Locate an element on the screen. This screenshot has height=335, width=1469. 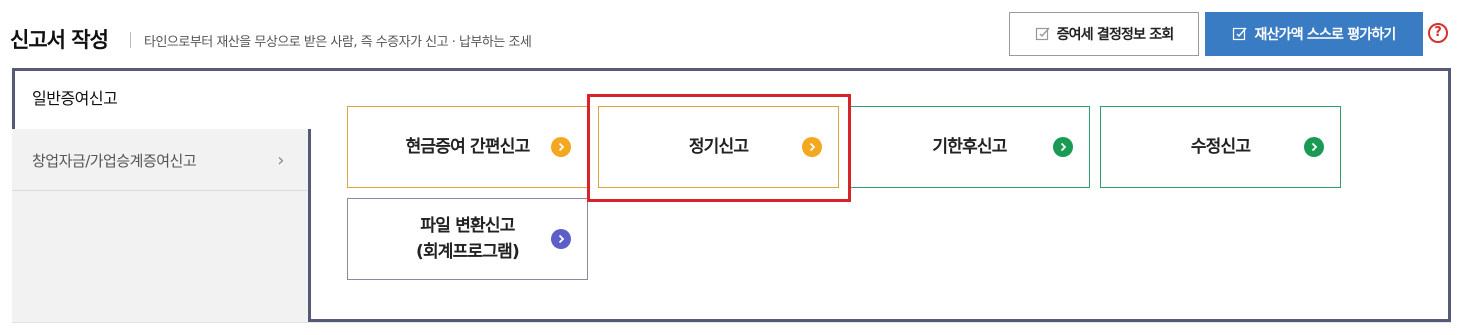
regular-report-card: 정기신고 is located at coordinates (718, 147).